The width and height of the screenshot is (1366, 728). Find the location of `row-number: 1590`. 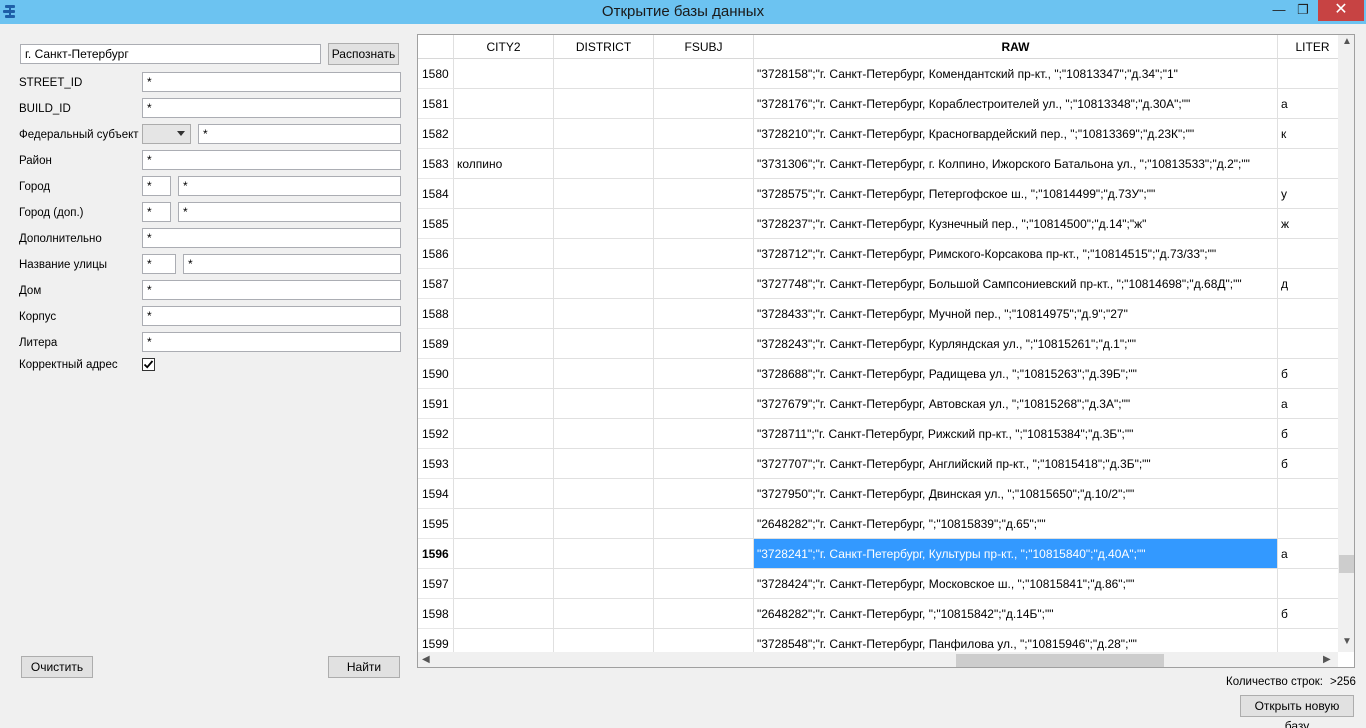

row-number: 1590 is located at coordinates (436, 374).